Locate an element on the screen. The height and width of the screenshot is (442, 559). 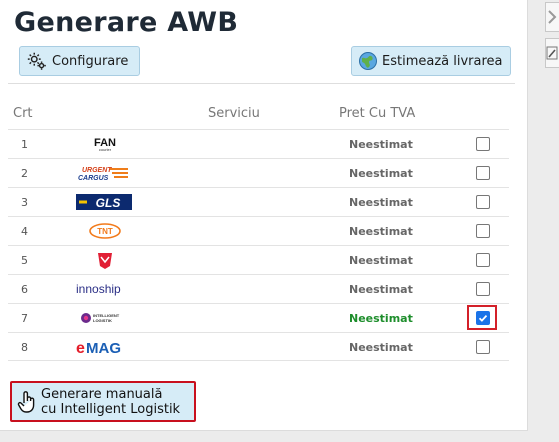
svg-text: TNT is located at coordinates (105, 231).